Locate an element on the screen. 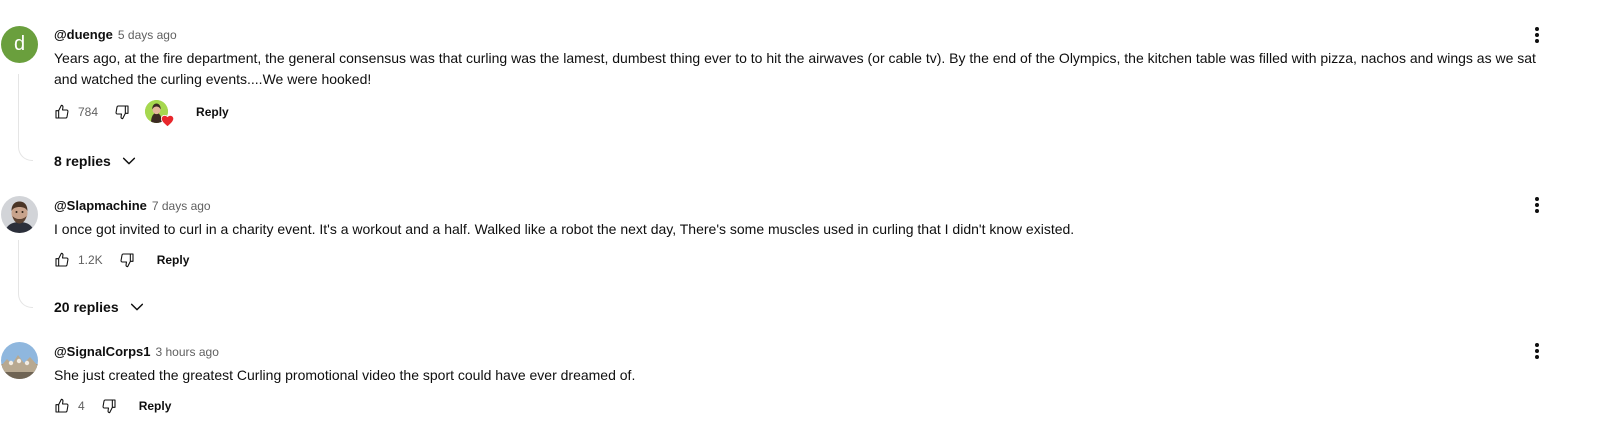 Image resolution: width=1600 pixels, height=433 pixels. author-name: @duenge is located at coordinates (83, 34).